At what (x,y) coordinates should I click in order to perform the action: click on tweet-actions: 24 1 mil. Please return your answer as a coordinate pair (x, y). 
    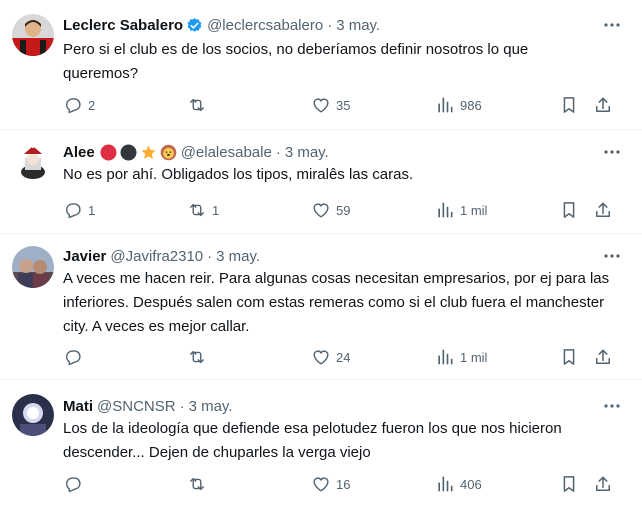
    Looking at the image, I should click on (342, 357).